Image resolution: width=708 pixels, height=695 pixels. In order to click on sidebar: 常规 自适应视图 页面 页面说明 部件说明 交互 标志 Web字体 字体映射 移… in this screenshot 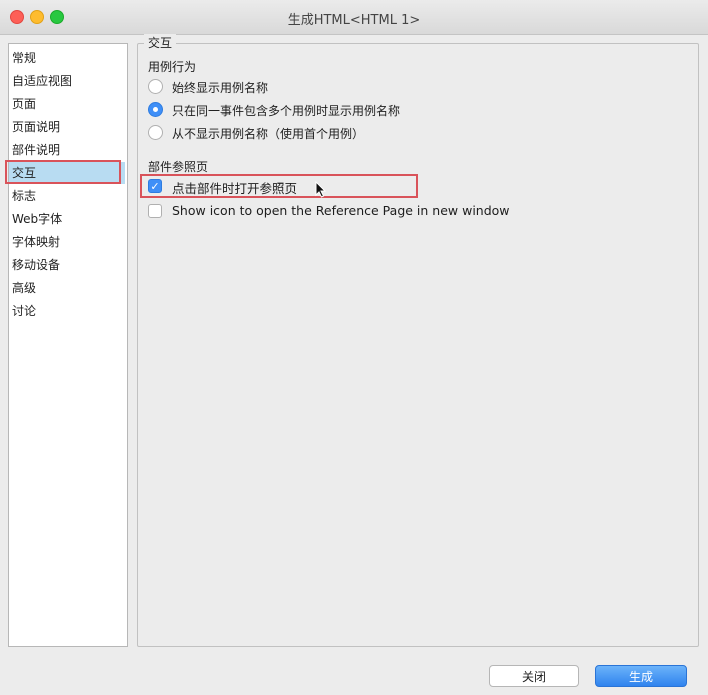, I will do `click(68, 345)`.